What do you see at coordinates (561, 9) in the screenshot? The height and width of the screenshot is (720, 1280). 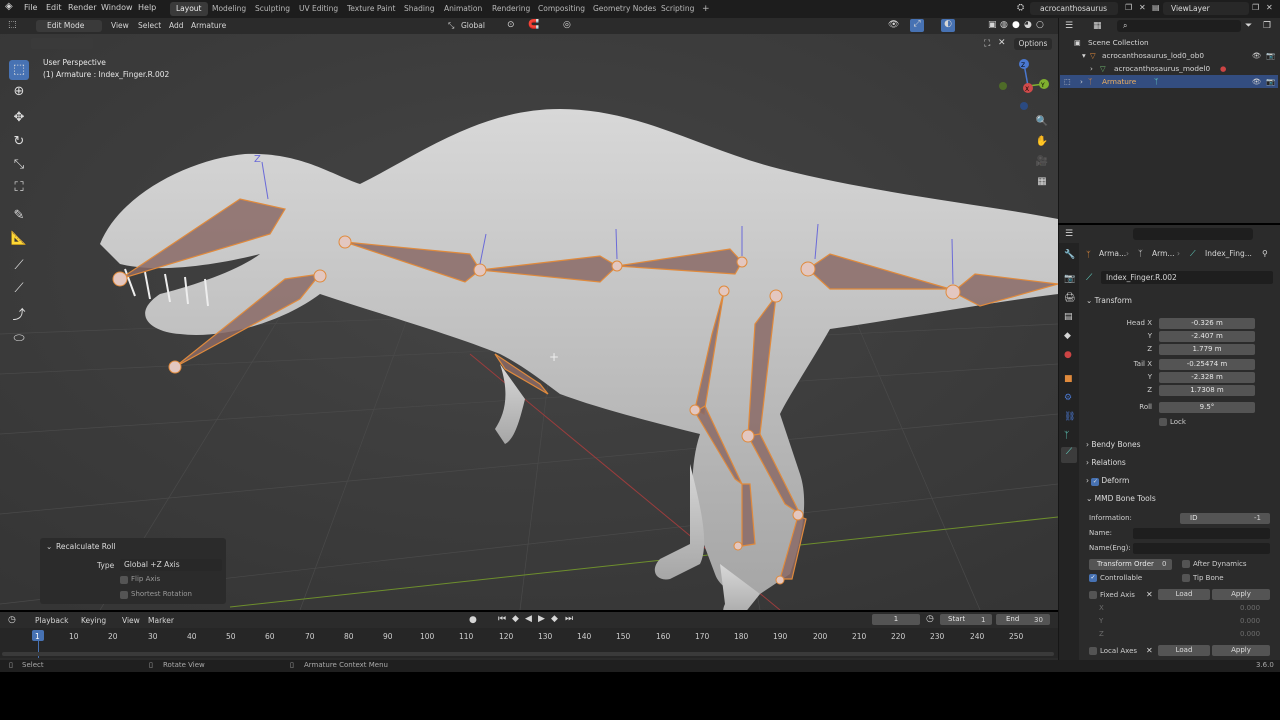 I see `tab-compositing: Compositing` at bounding box center [561, 9].